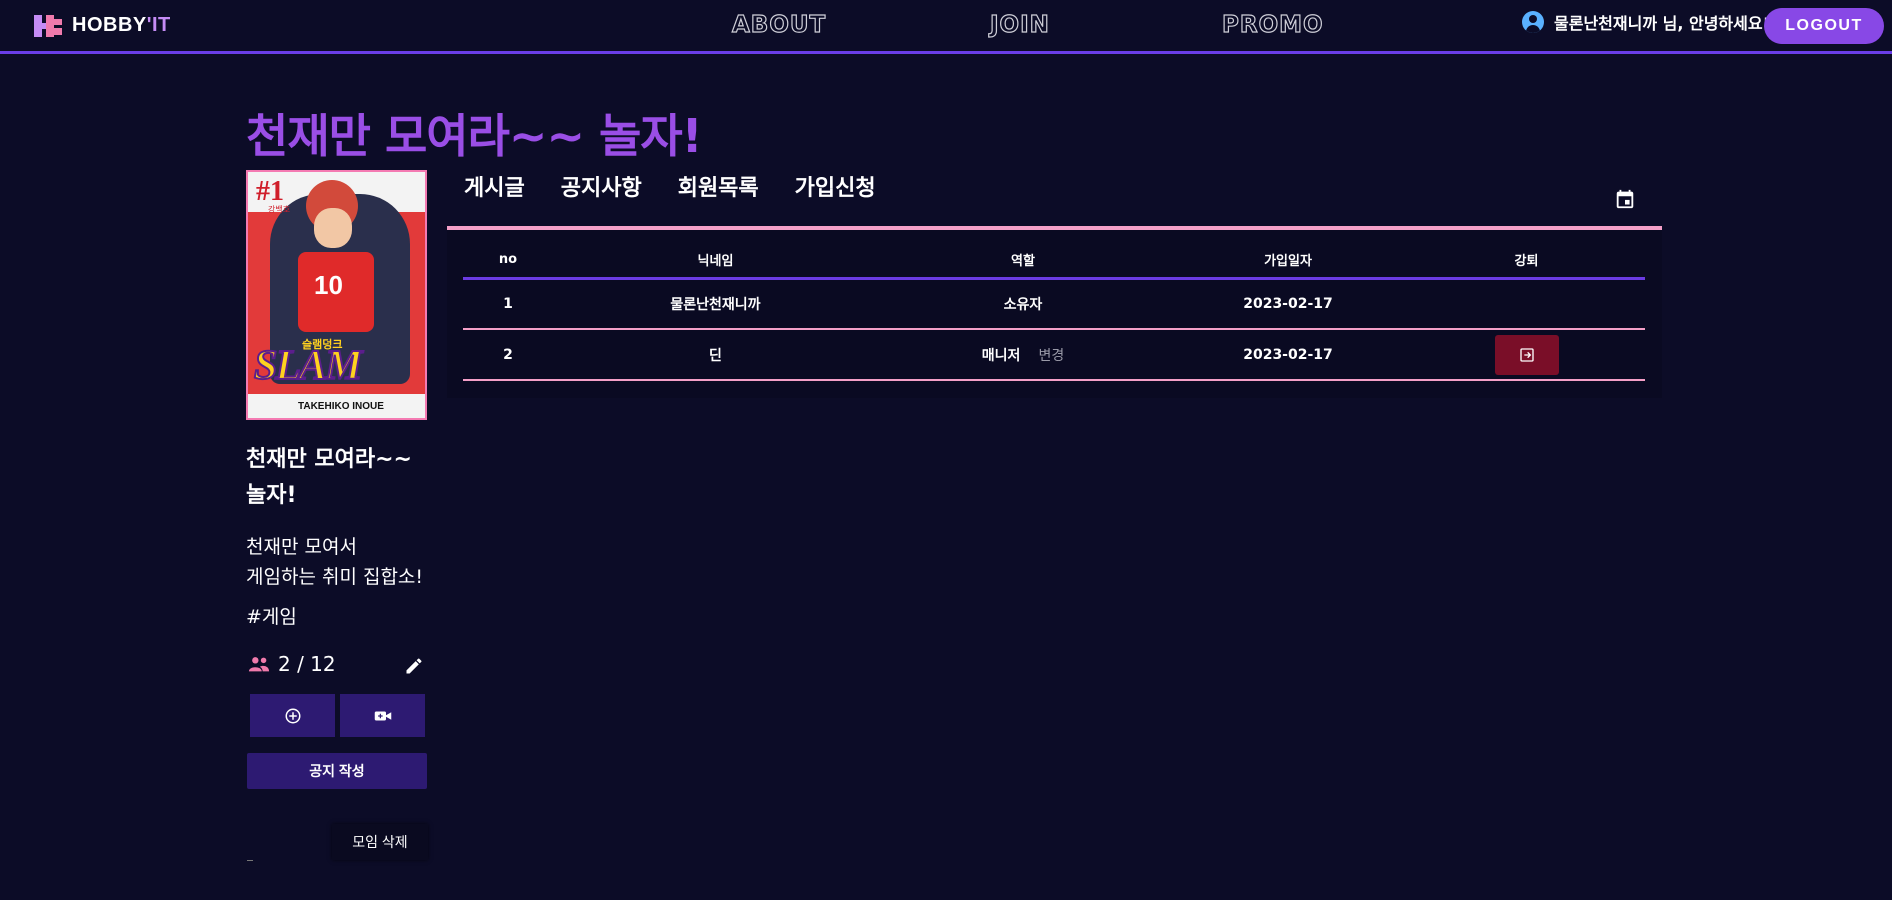  Describe the element at coordinates (494, 186) in the screenshot. I see `tab-posts: 게시글` at that location.